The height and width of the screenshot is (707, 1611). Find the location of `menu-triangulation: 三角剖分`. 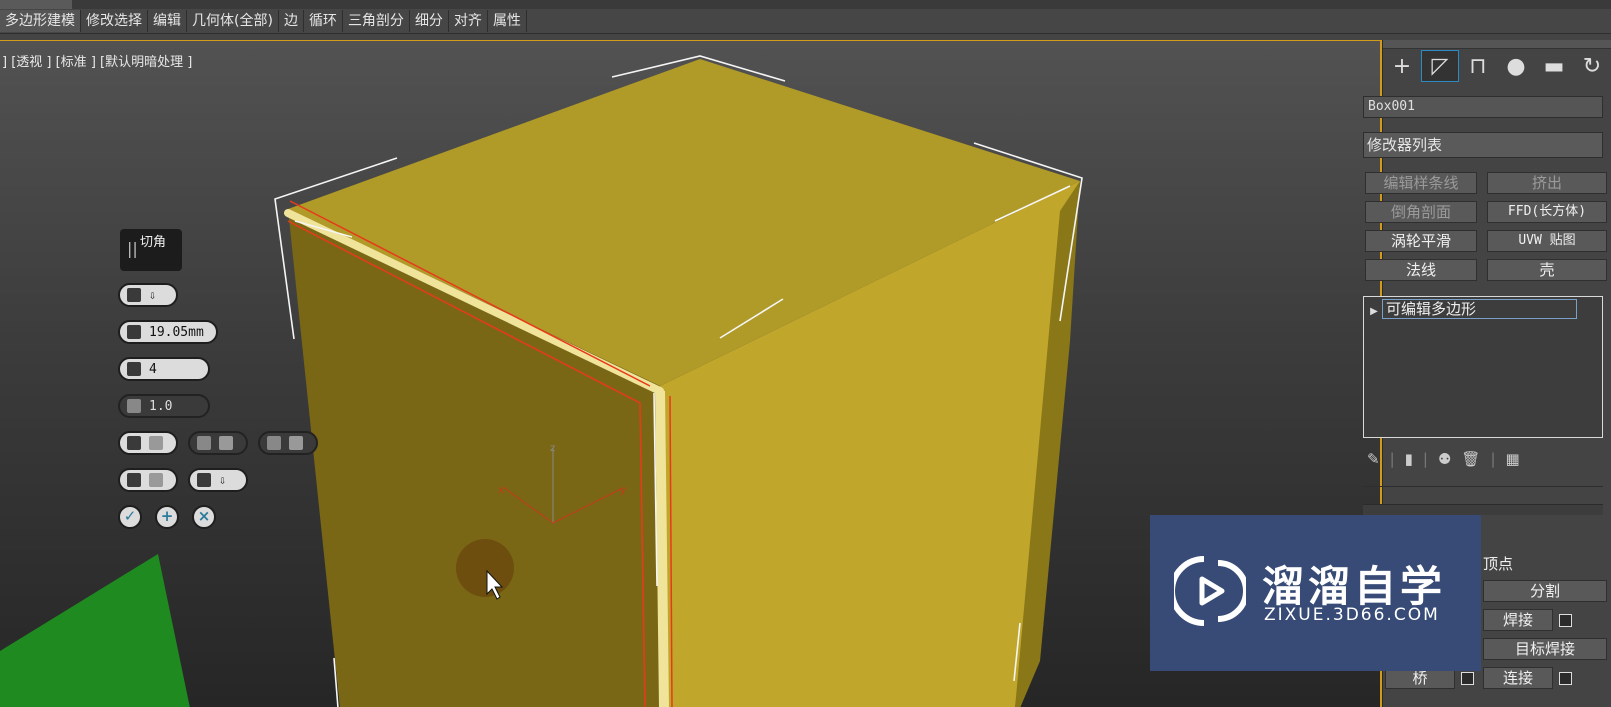

menu-triangulation: 三角剖分 is located at coordinates (376, 21).